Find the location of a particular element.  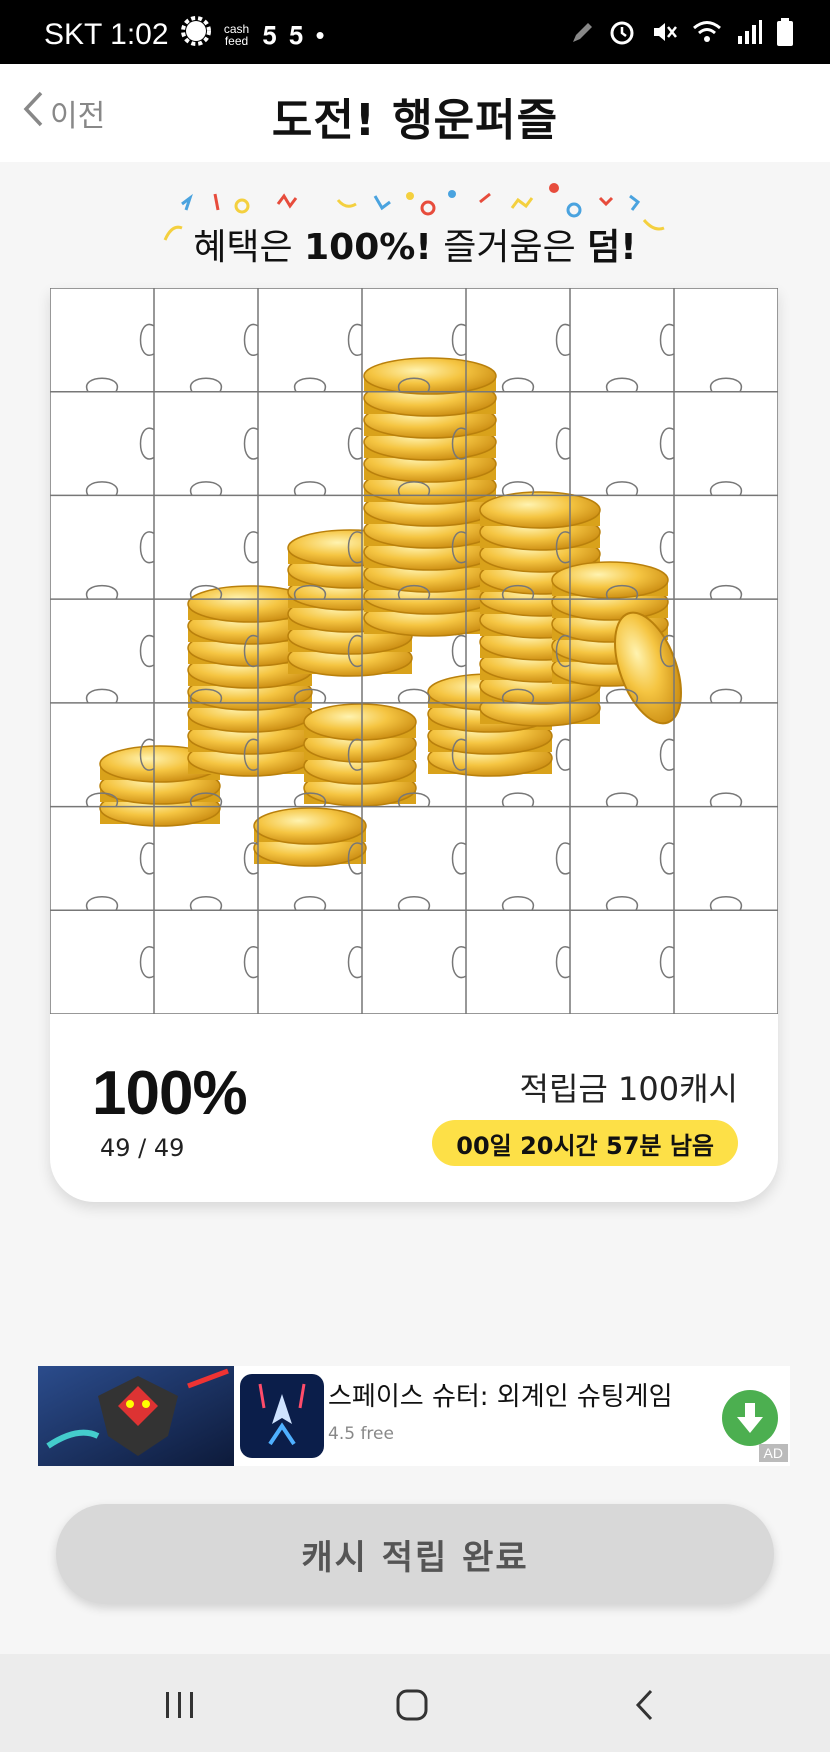

pen-icon is located at coordinates (582, 36).